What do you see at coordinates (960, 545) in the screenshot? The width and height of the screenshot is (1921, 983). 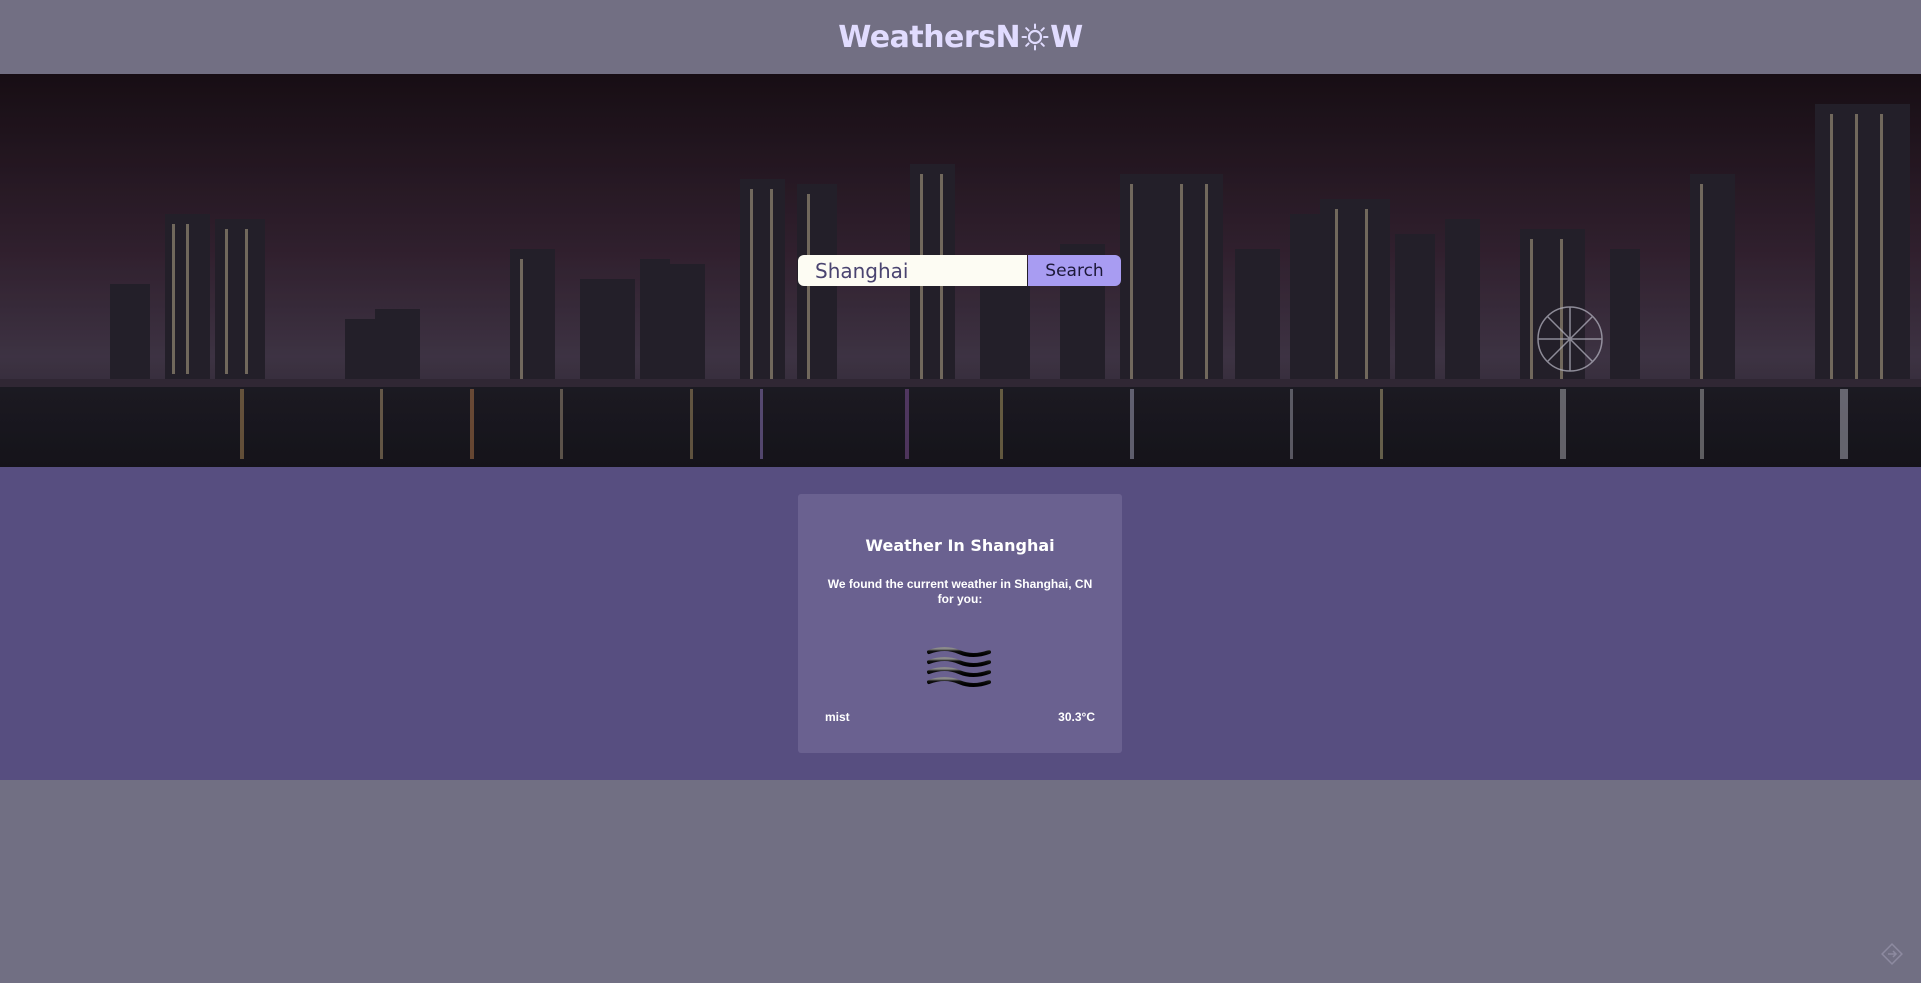 I see `weather-card-title: Weather In Shanghai` at bounding box center [960, 545].